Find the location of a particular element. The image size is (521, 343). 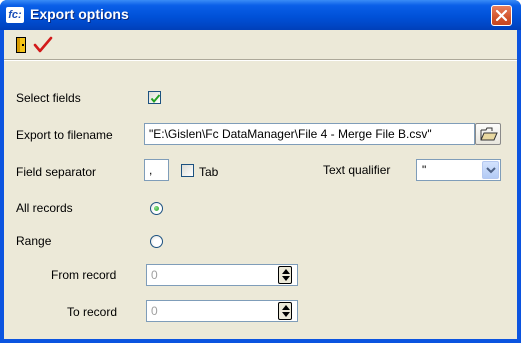

app-logo-icon: fc: is located at coordinates (15, 15).